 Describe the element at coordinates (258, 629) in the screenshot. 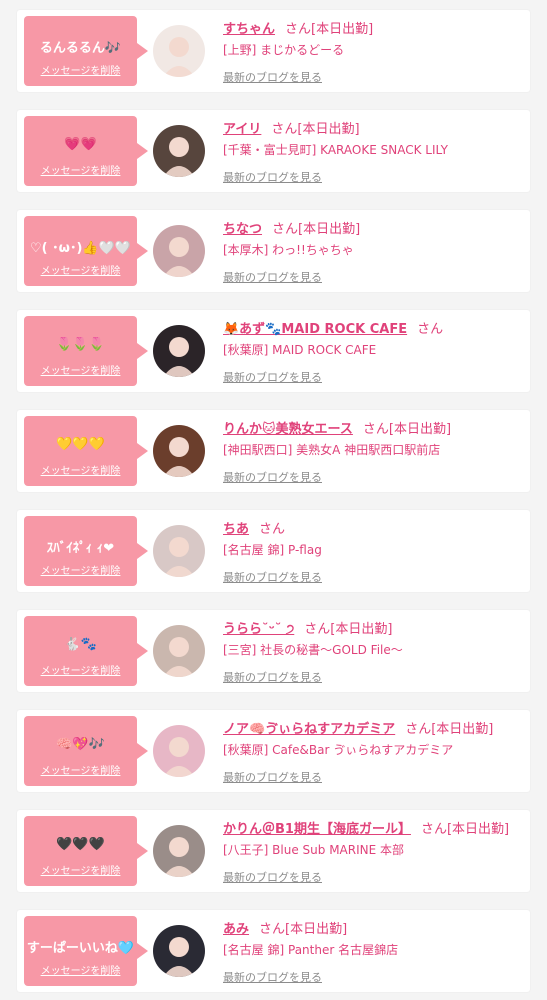

I see `cast-name-link: うらら˘ᵕ˘ ੭` at that location.